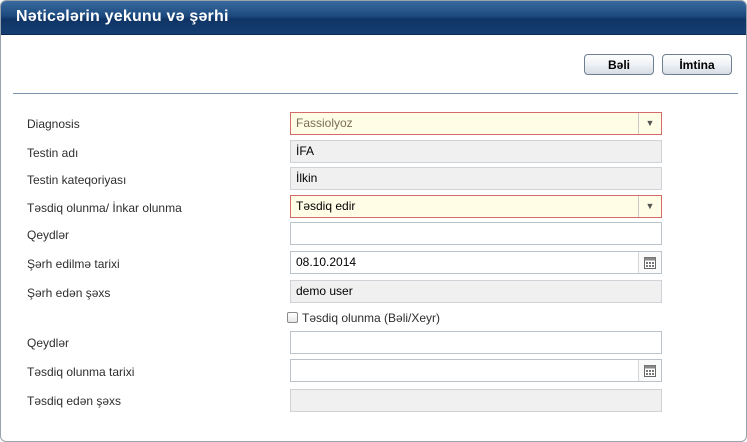 The image size is (747, 442). What do you see at coordinates (476, 123) in the screenshot?
I see `diagnosis-select: Fassiolyoz ▼` at bounding box center [476, 123].